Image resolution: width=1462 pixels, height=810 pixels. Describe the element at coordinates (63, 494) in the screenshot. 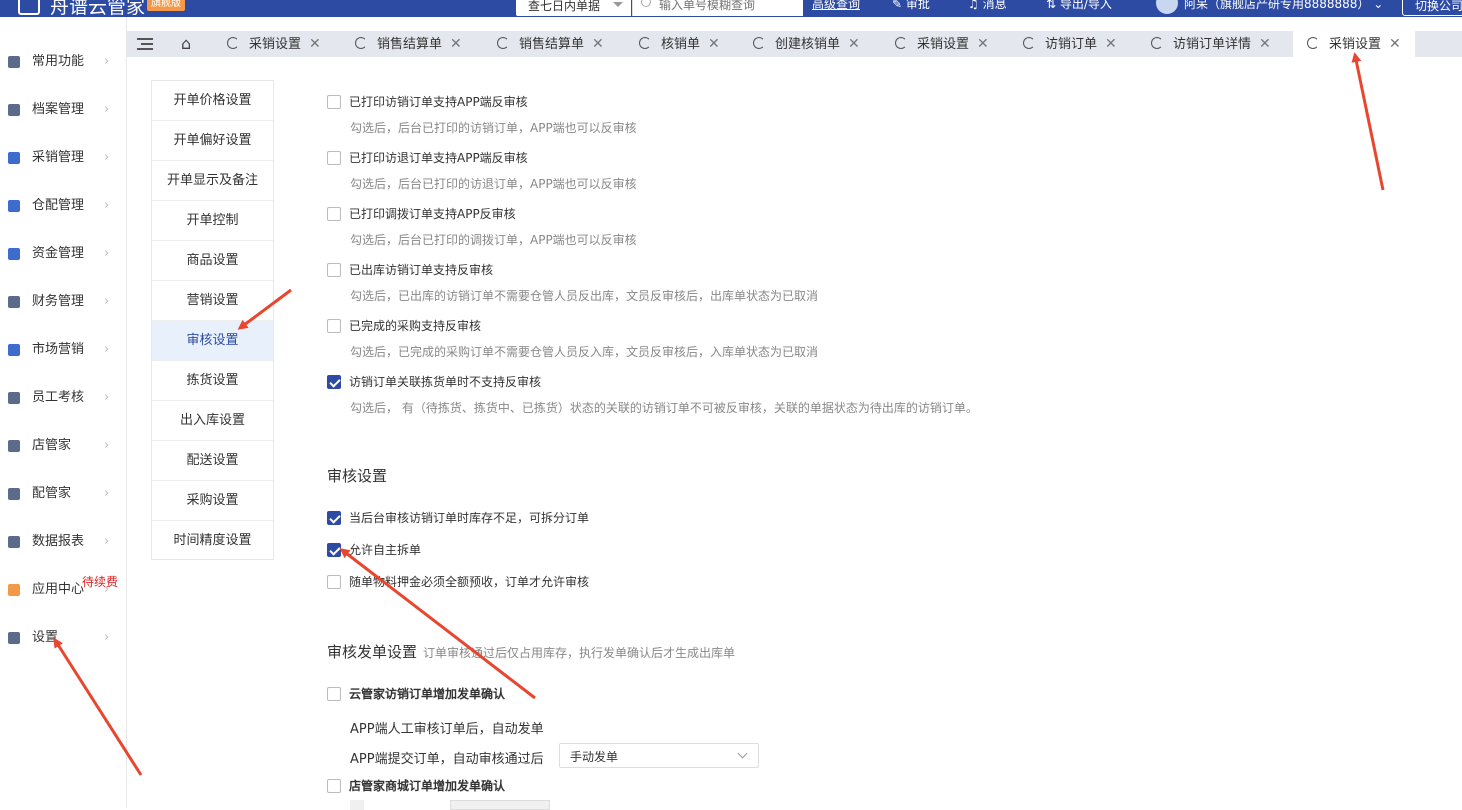

I see `sidebar-item-delivery-manager: 配管家 ›` at that location.